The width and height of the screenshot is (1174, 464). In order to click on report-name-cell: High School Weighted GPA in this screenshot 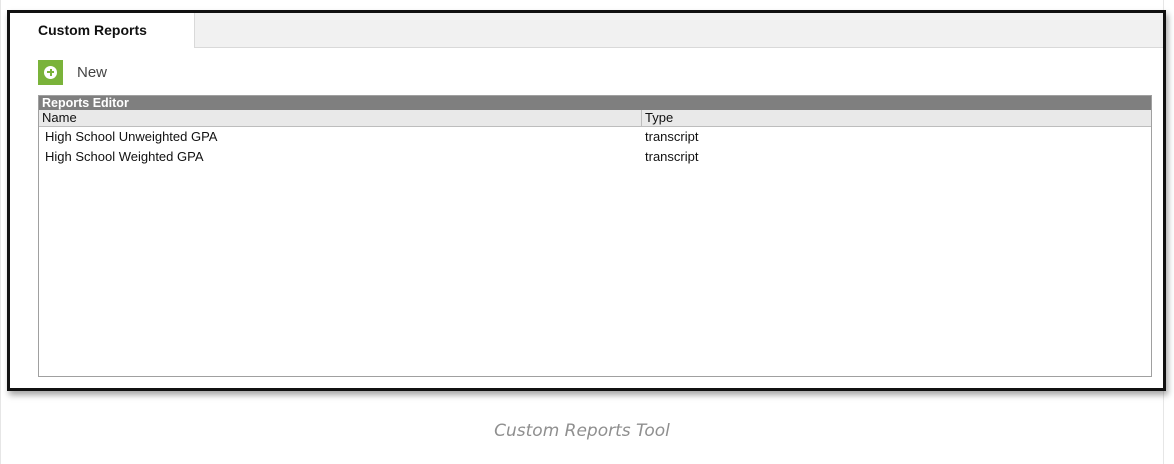, I will do `click(340, 157)`.